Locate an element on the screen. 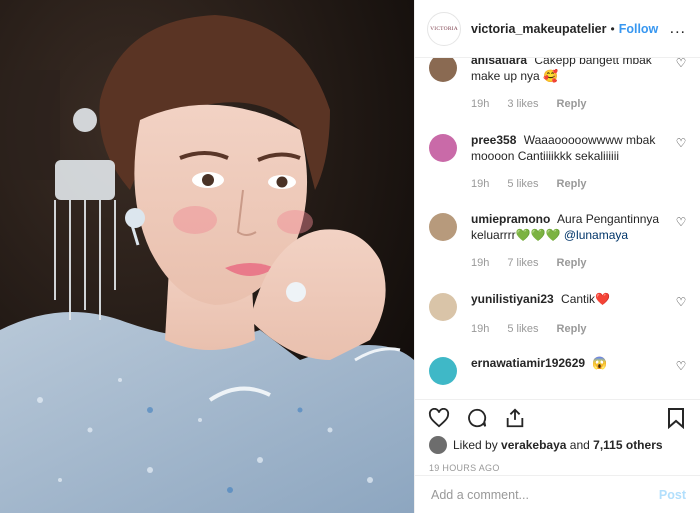 This screenshot has width=700, height=513. add-comment-bar: Post is located at coordinates (557, 494).